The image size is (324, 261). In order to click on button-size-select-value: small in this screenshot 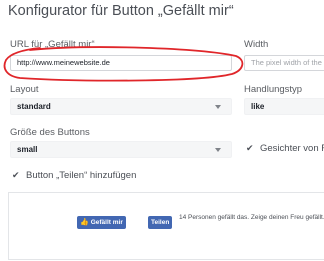, I will do `click(27, 149)`.